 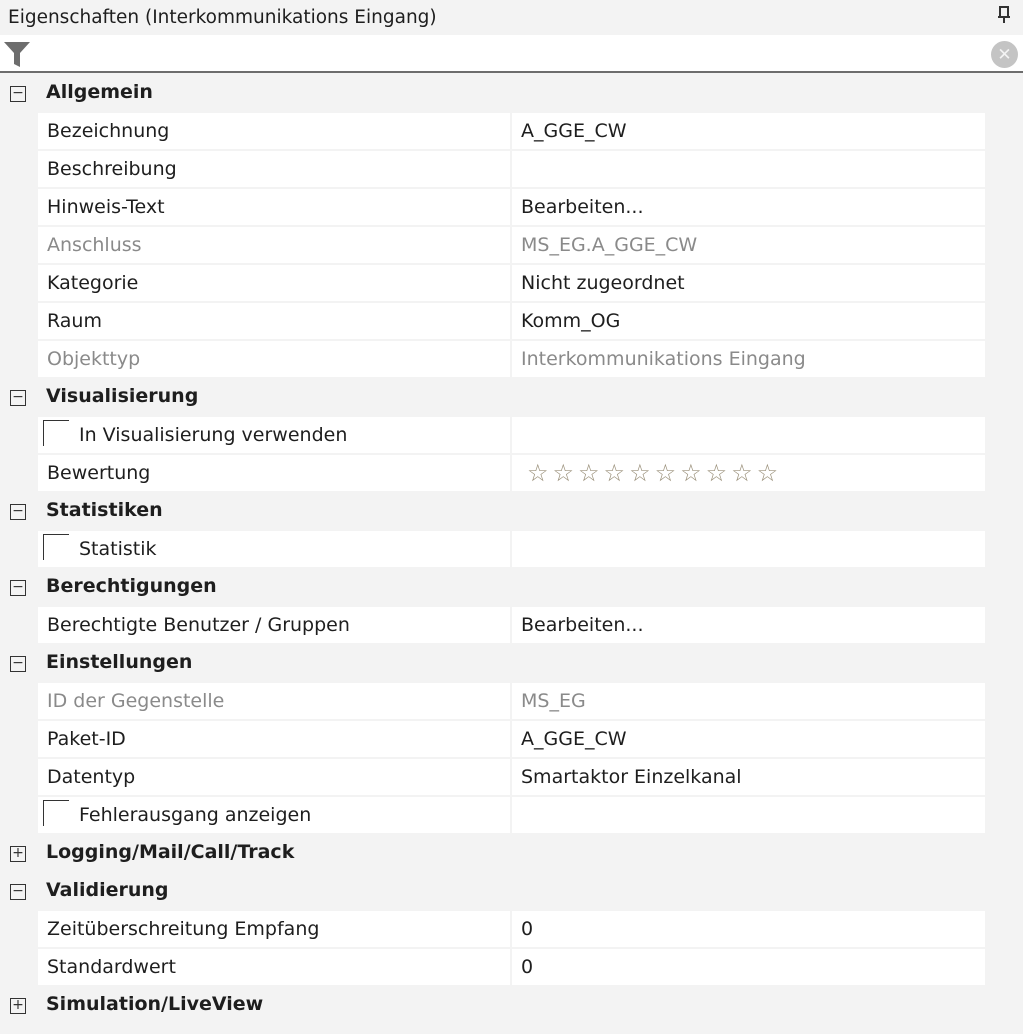 I want to click on property-value-text: Komm_OG, so click(x=571, y=321).